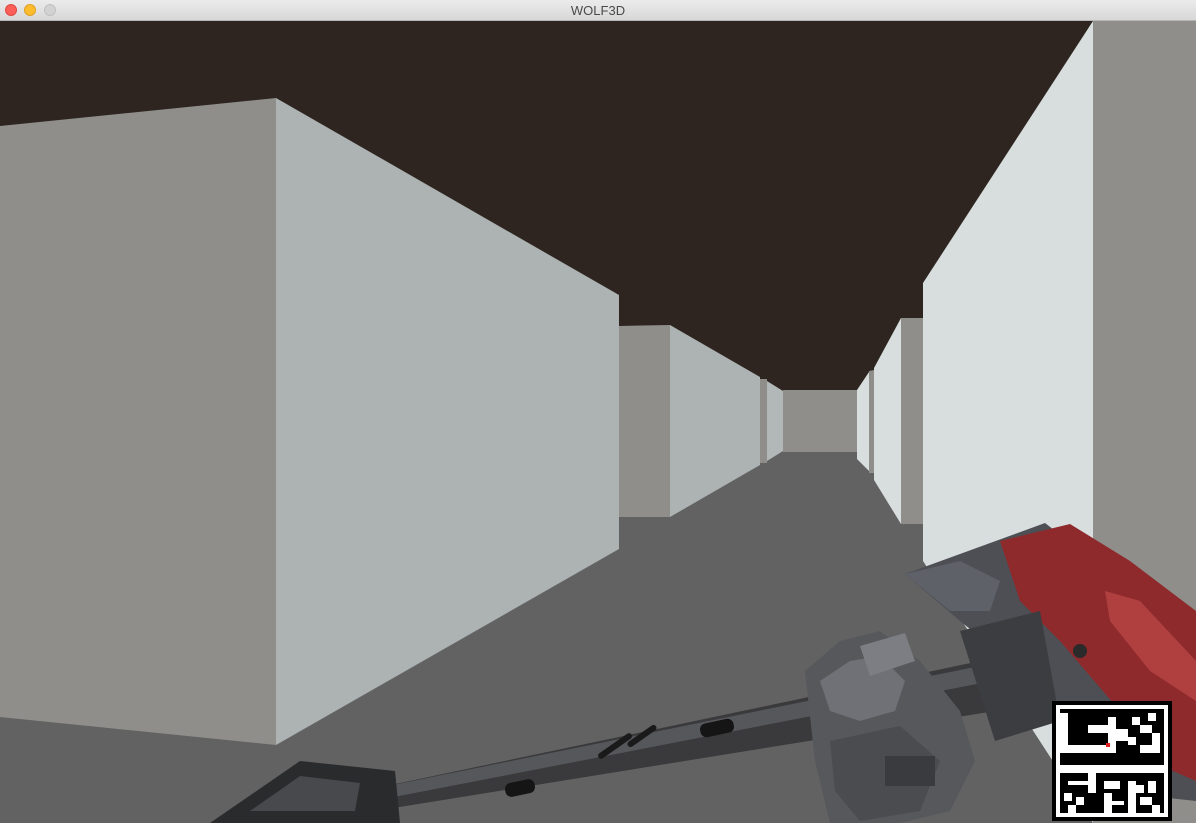 This screenshot has width=1196, height=823. Describe the element at coordinates (775, 421) in the screenshot. I see `left-far-side` at that location.